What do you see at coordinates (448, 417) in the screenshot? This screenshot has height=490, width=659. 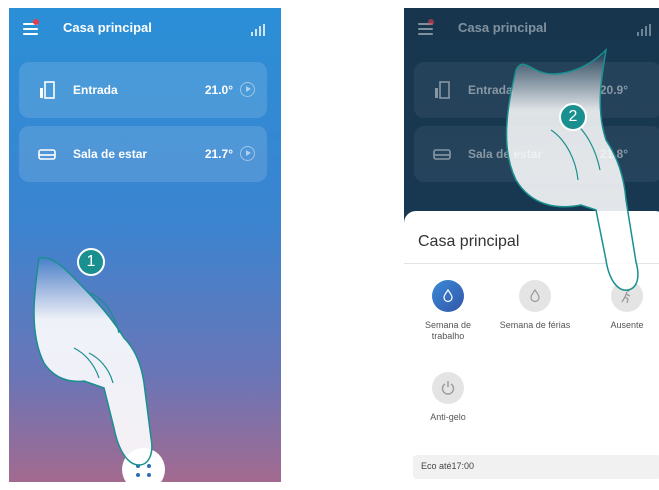 I see `mode-label: Anti-gelo` at bounding box center [448, 417].